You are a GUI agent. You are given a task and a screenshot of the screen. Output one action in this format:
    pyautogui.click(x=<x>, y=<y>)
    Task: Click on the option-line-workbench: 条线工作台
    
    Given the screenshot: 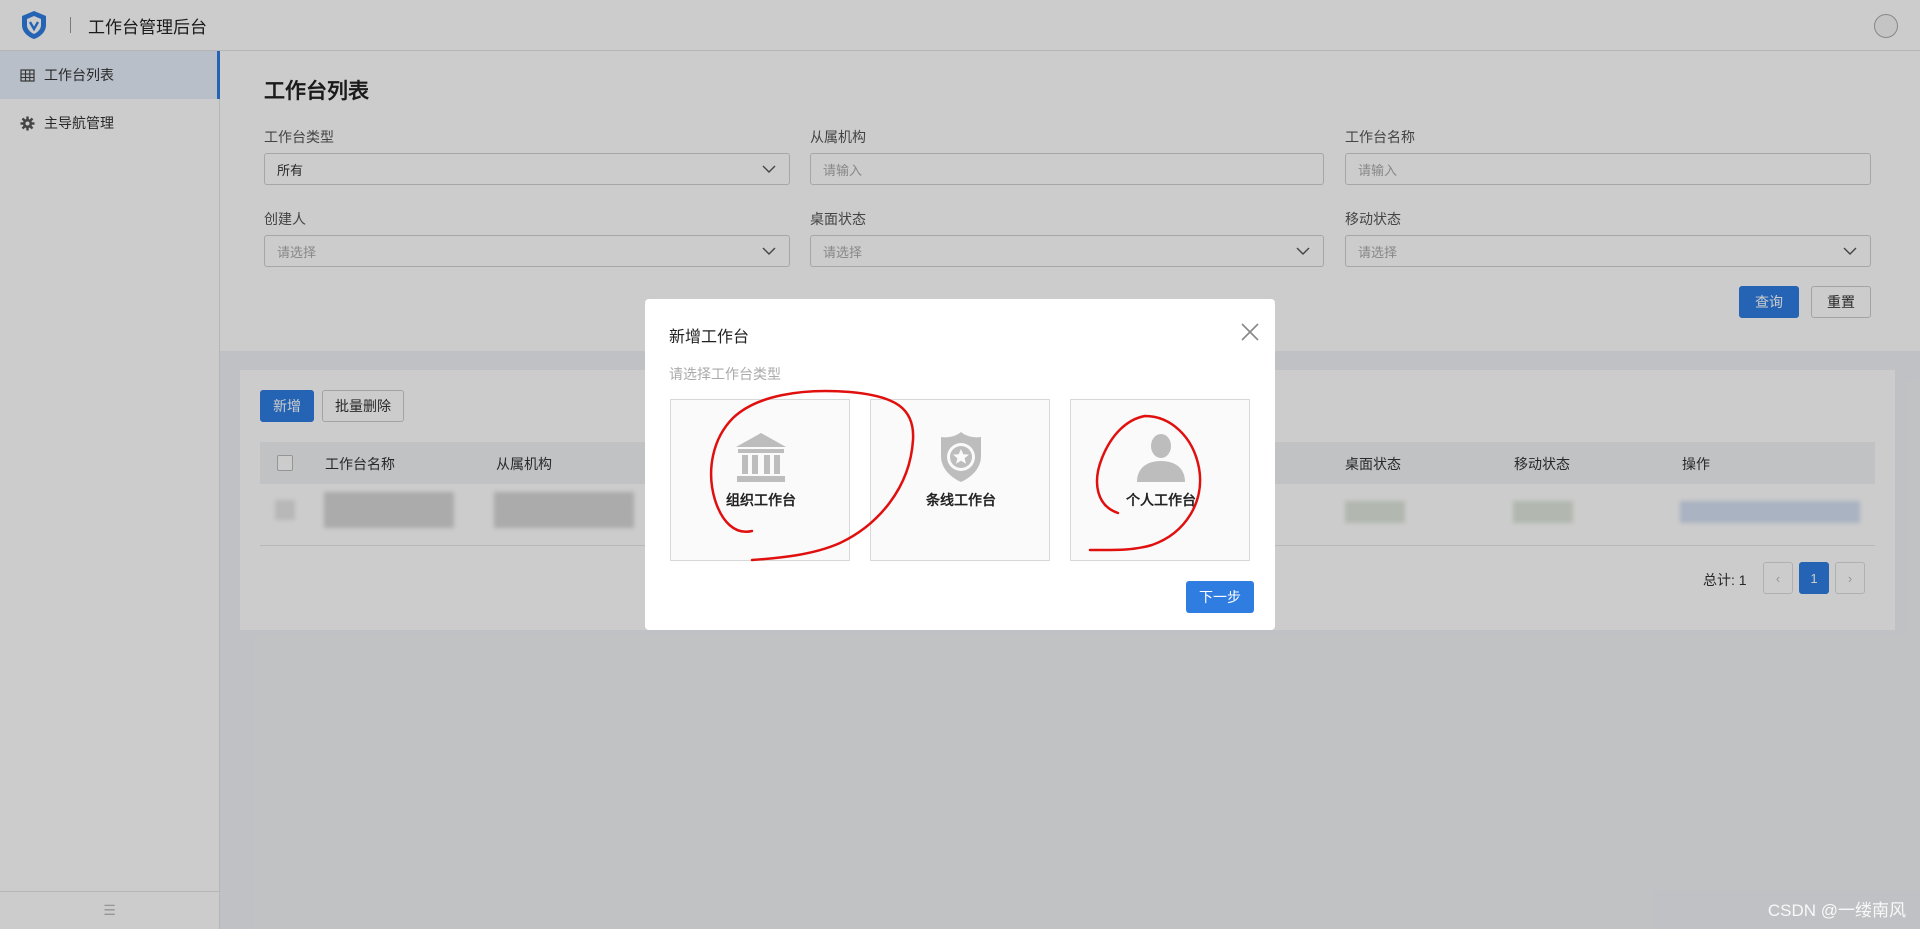 What is the action you would take?
    pyautogui.click(x=960, y=480)
    